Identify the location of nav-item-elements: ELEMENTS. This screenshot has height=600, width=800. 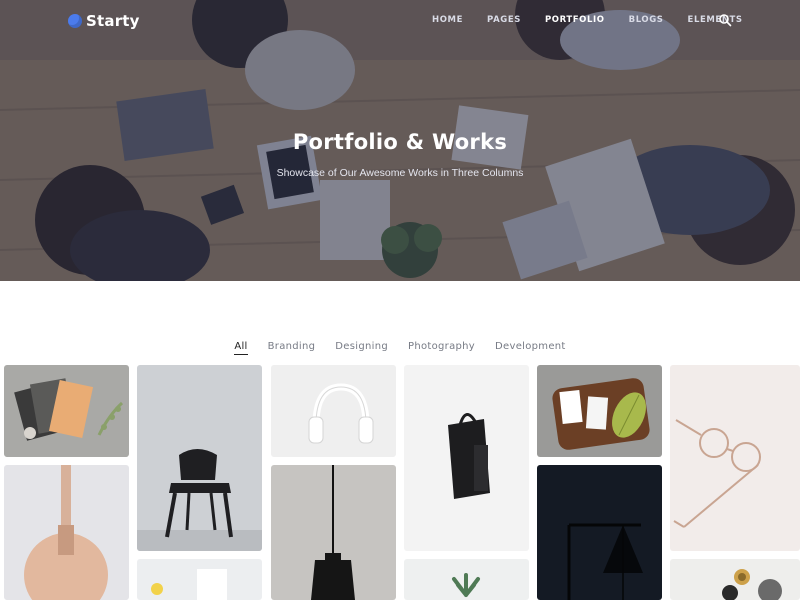
(715, 20).